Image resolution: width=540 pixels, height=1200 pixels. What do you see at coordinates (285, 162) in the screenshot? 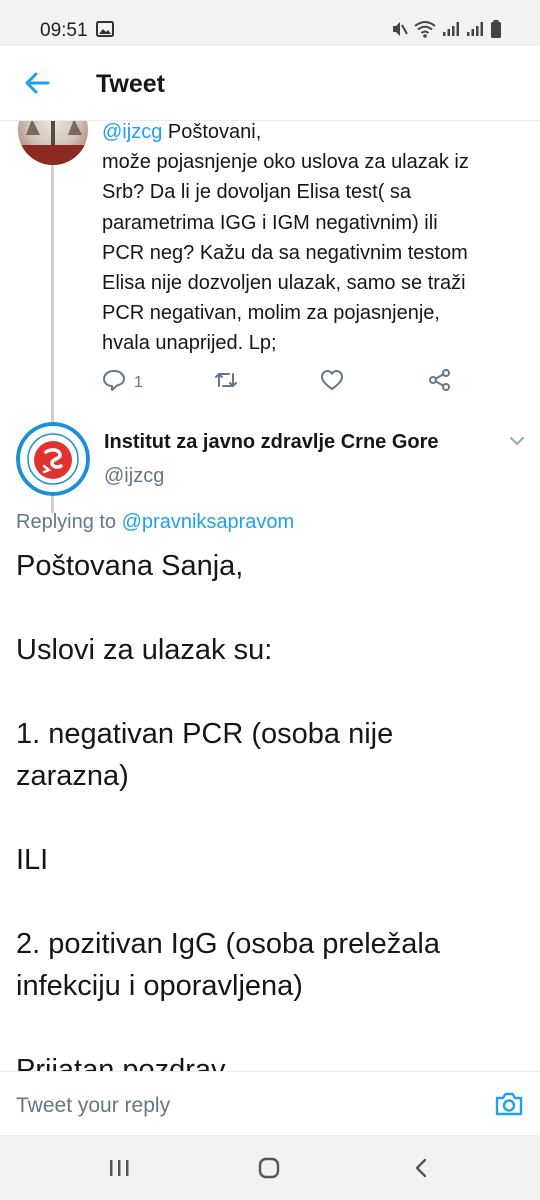
I see `tweet-line: može pojasnjenje oko uslova za ulazak iz` at bounding box center [285, 162].